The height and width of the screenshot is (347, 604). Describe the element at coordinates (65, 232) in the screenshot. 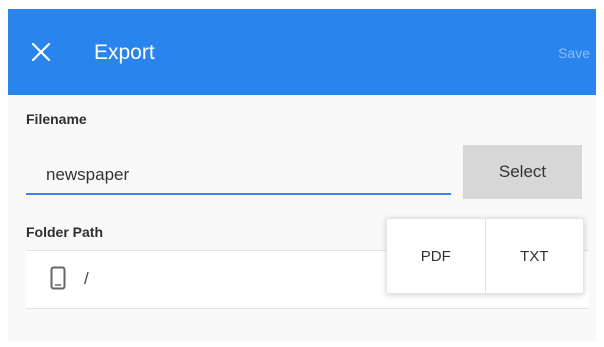

I see `folder-path-label: Folder Path` at that location.